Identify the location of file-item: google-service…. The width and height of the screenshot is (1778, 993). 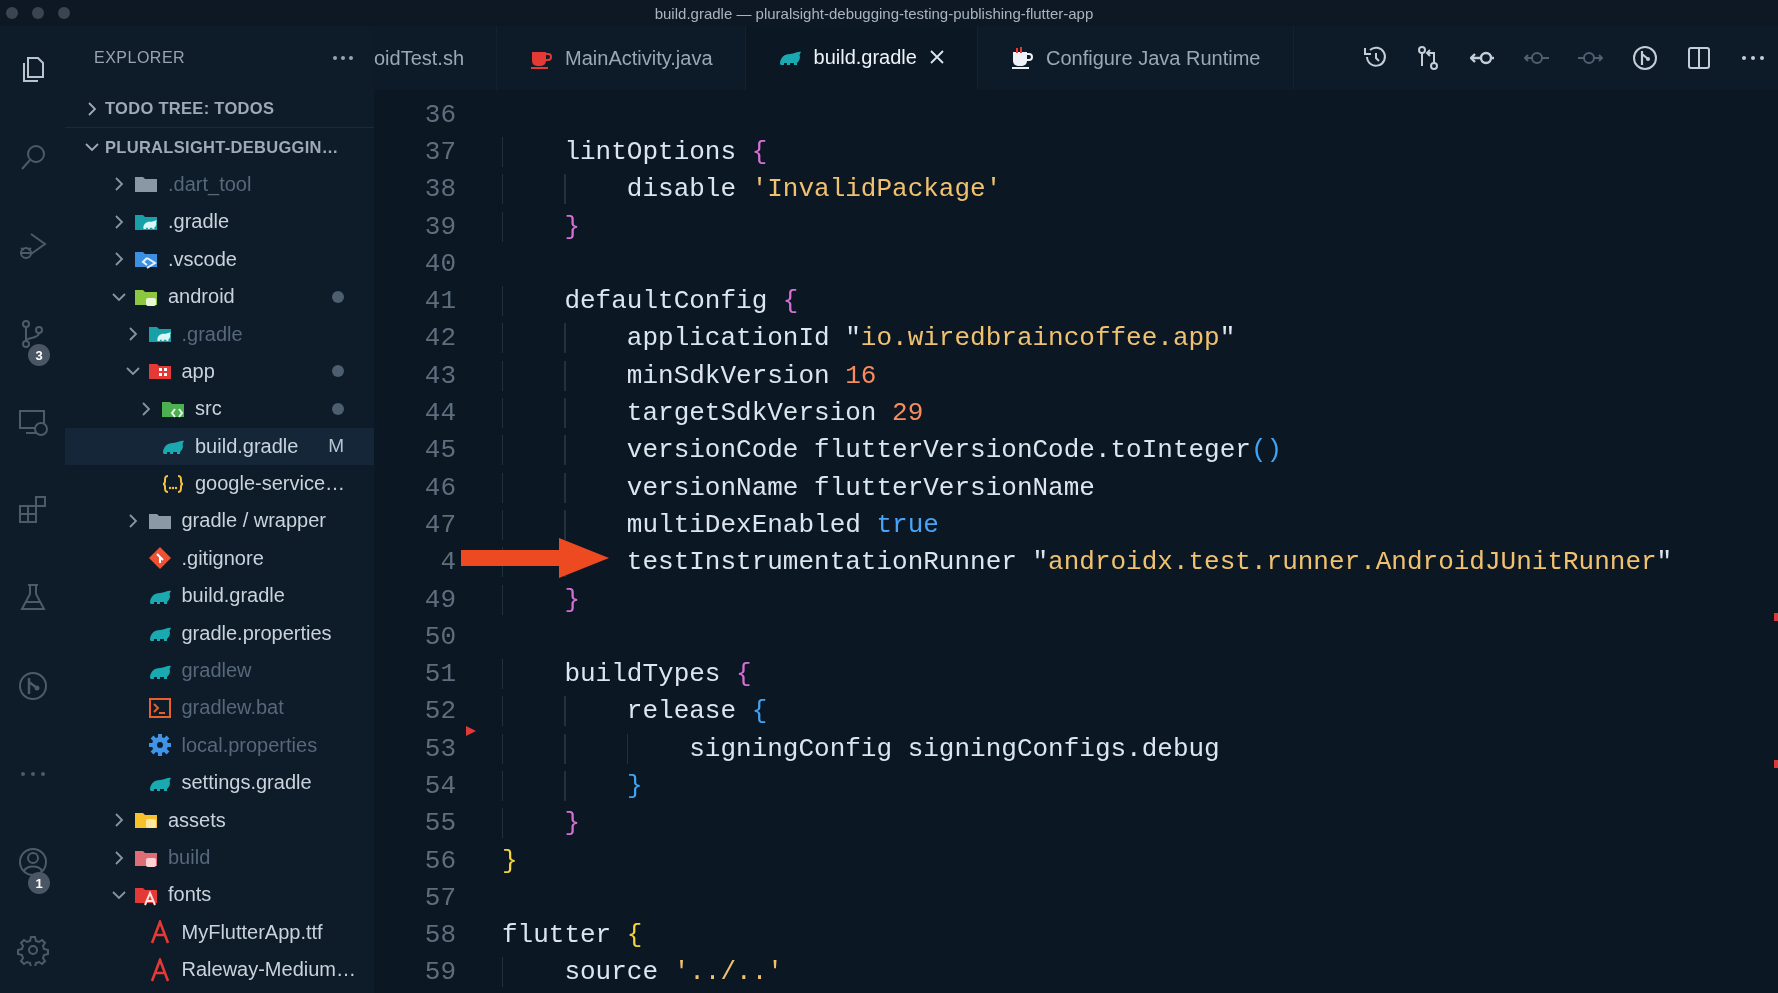
(219, 483).